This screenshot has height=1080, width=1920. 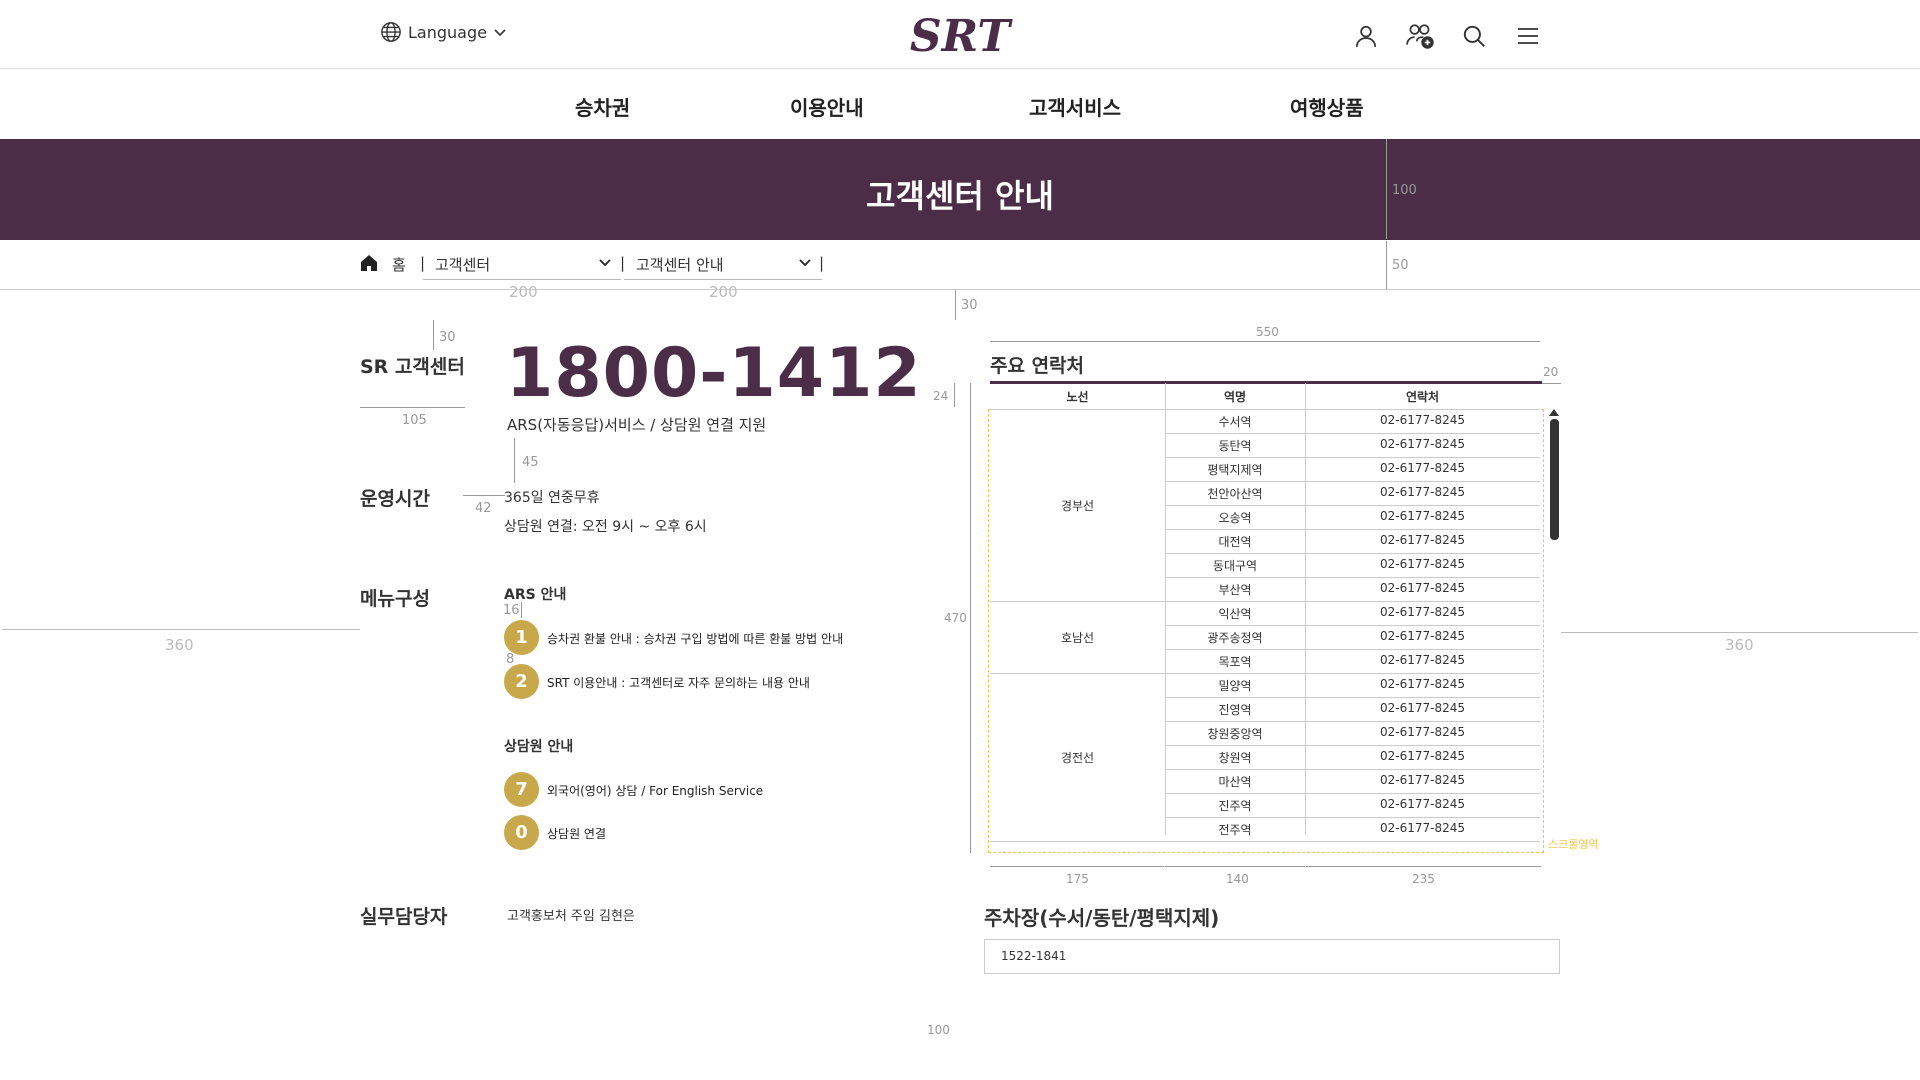 What do you see at coordinates (1237, 879) in the screenshot?
I see `measure-col2-width: 140` at bounding box center [1237, 879].